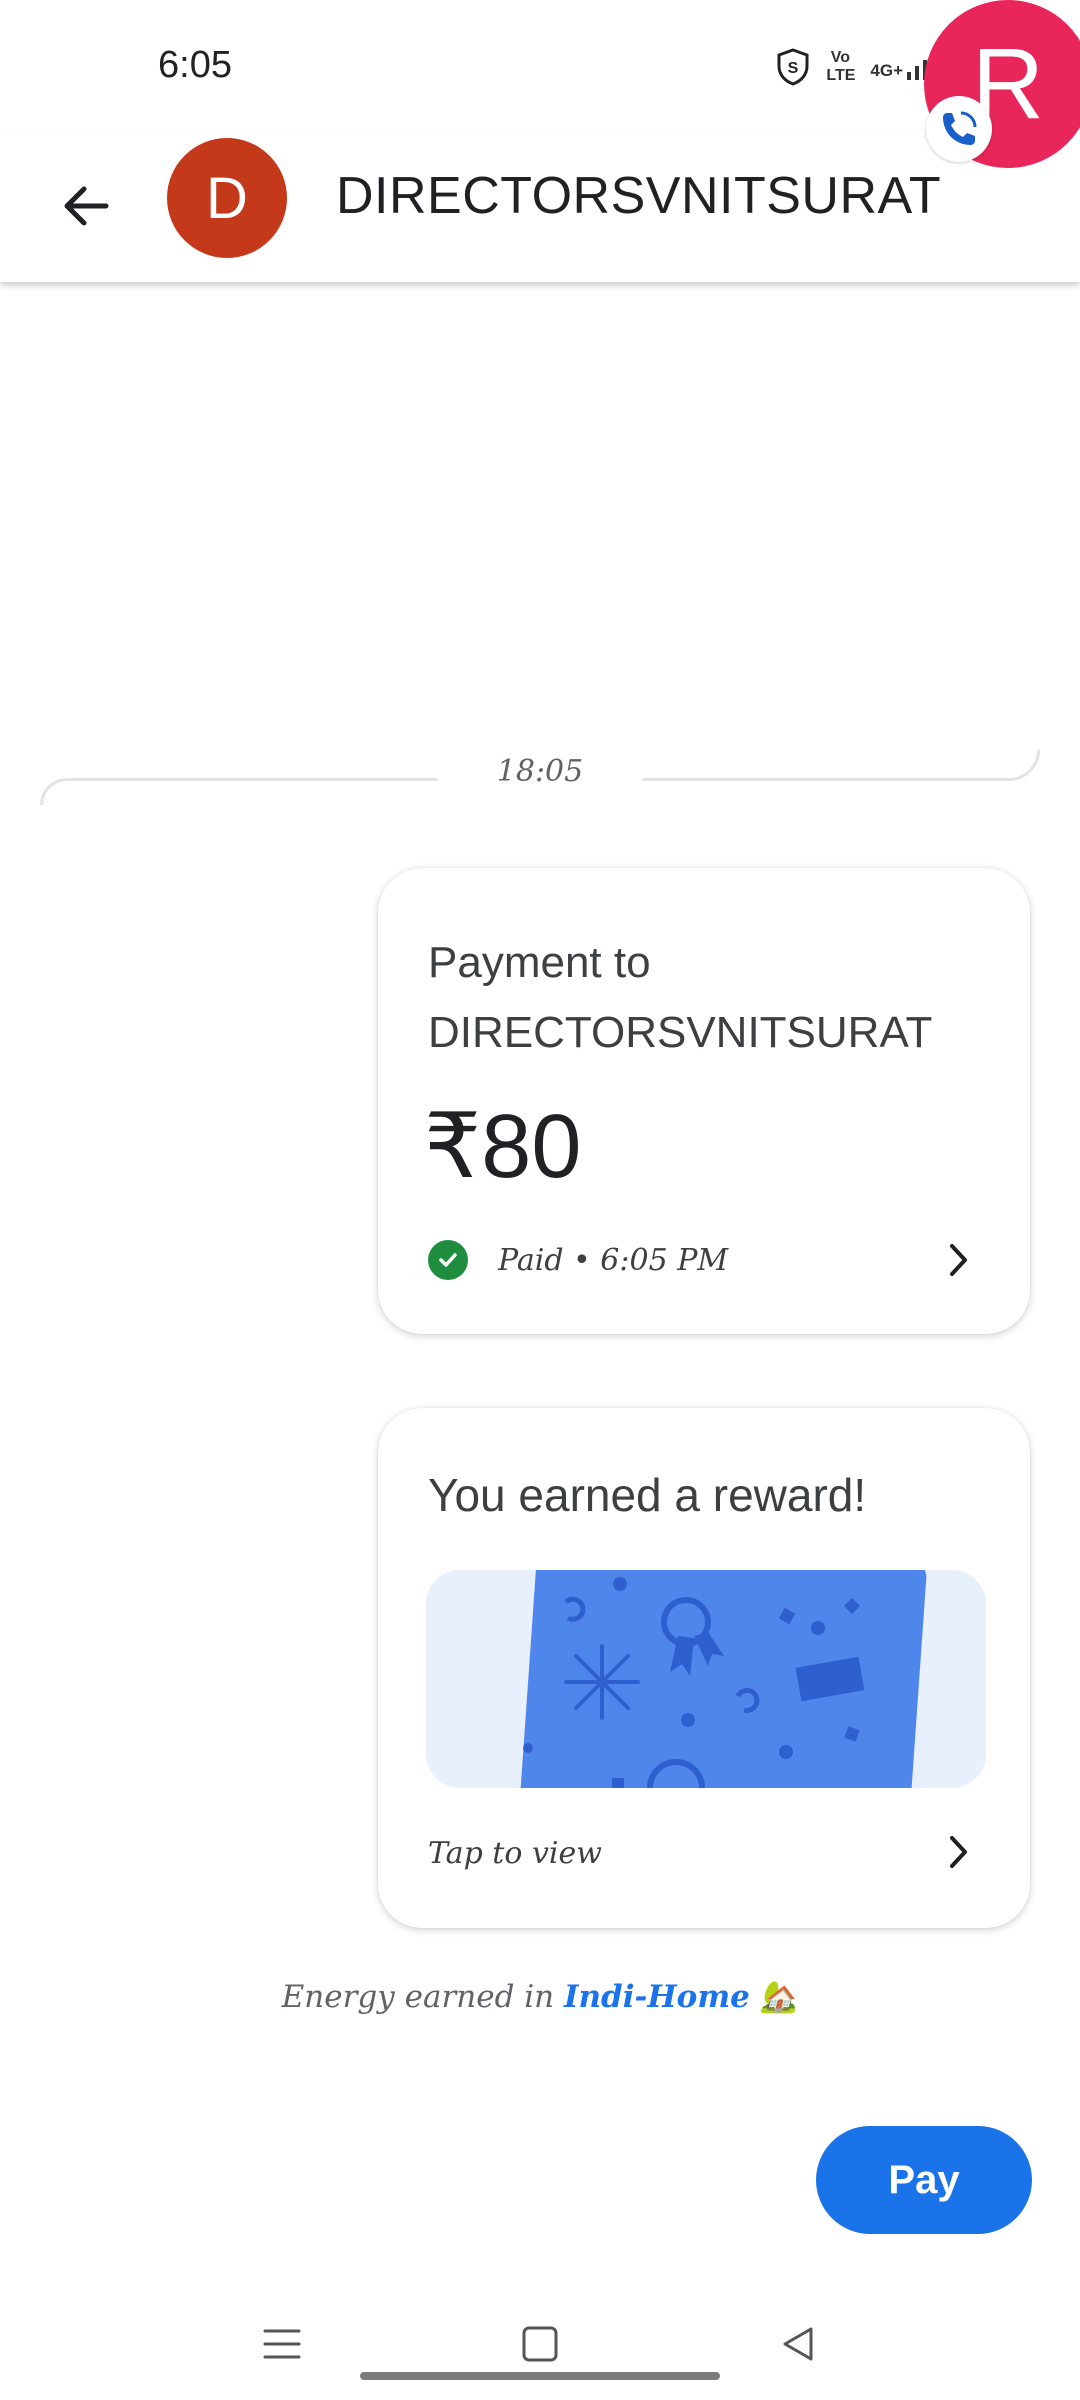  Describe the element at coordinates (886, 70) in the screenshot. I see `network-type: 4G+` at that location.